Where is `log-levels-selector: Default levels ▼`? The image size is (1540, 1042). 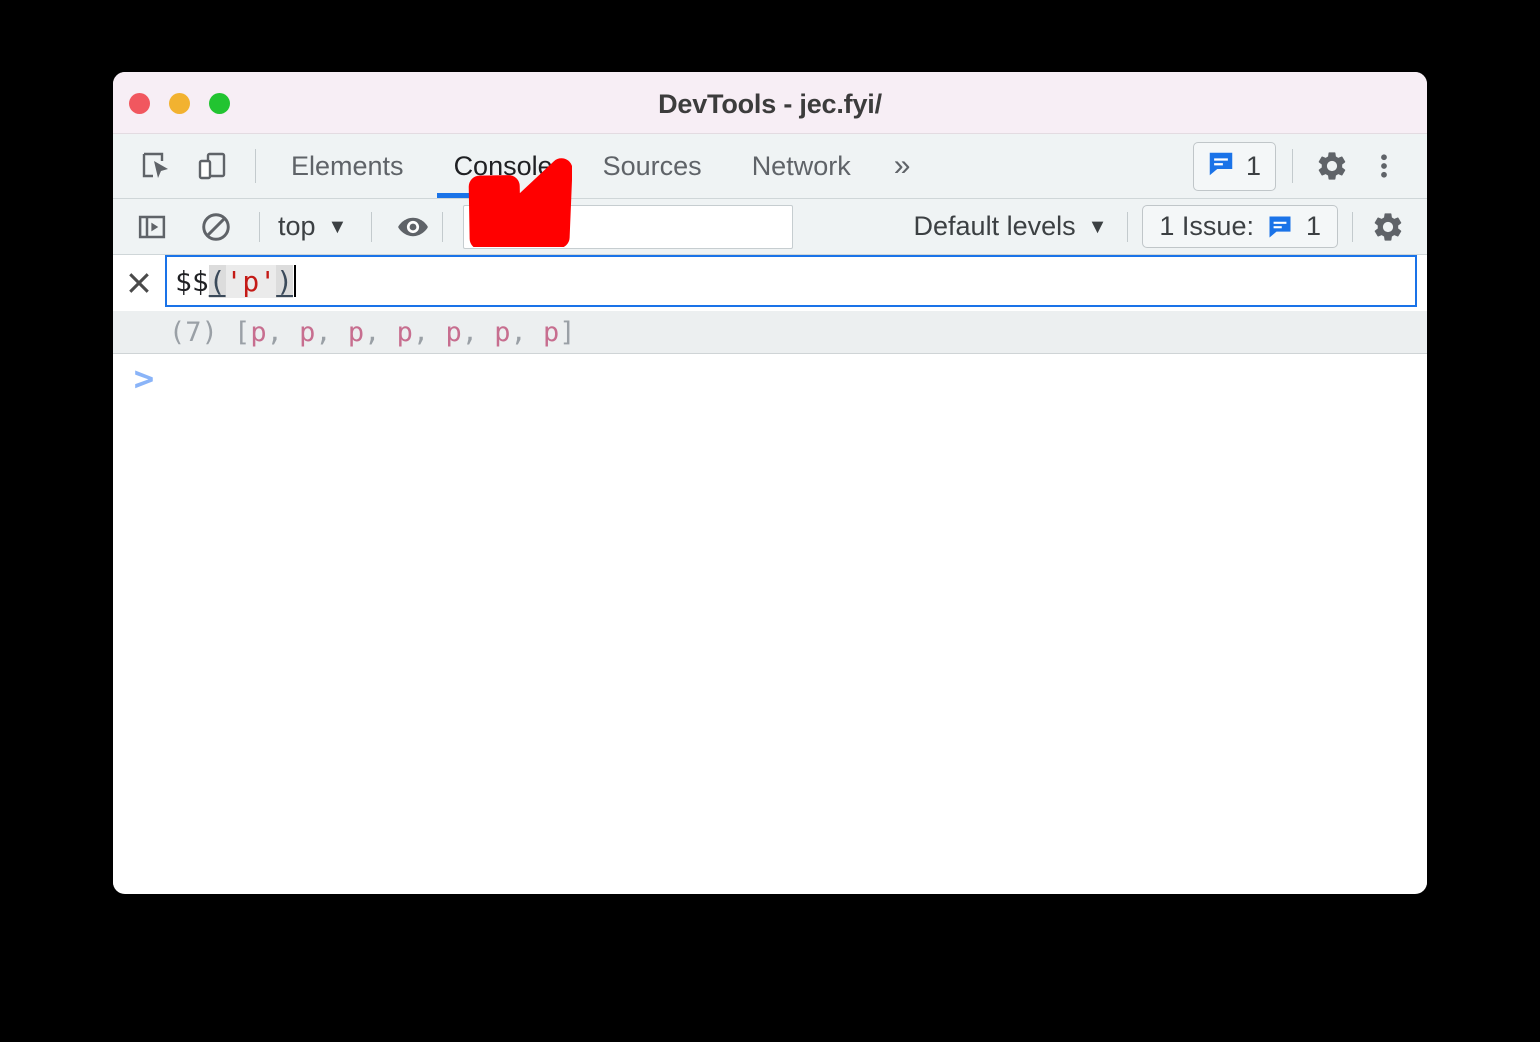
log-levels-selector: Default levels ▼ is located at coordinates (1011, 226).